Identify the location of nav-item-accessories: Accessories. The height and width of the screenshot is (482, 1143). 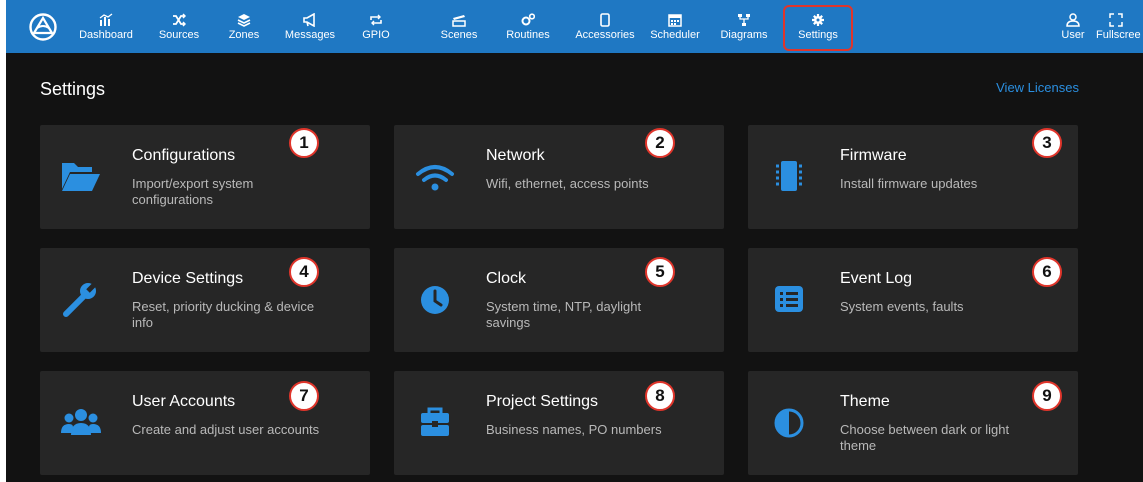
(605, 27).